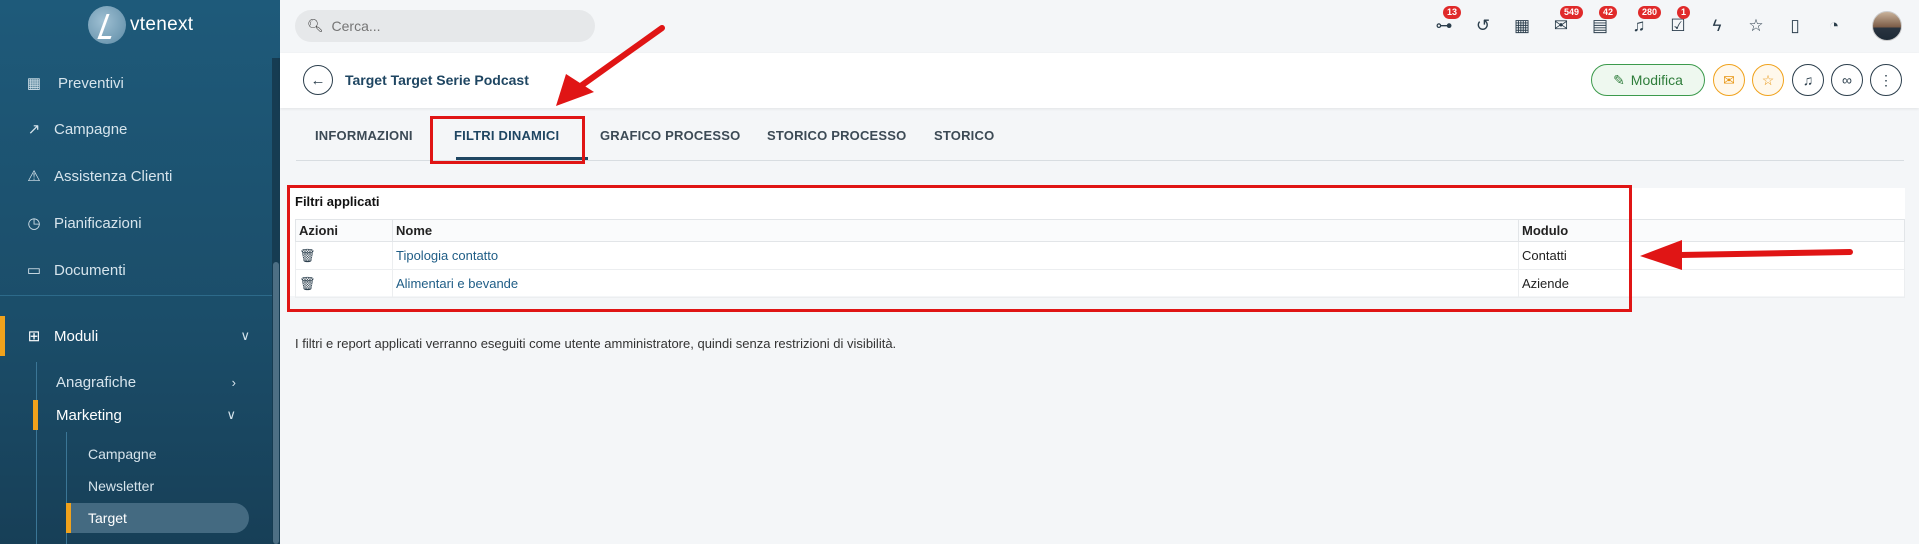  I want to click on table-cell-modulo: Contatti, so click(1711, 255).